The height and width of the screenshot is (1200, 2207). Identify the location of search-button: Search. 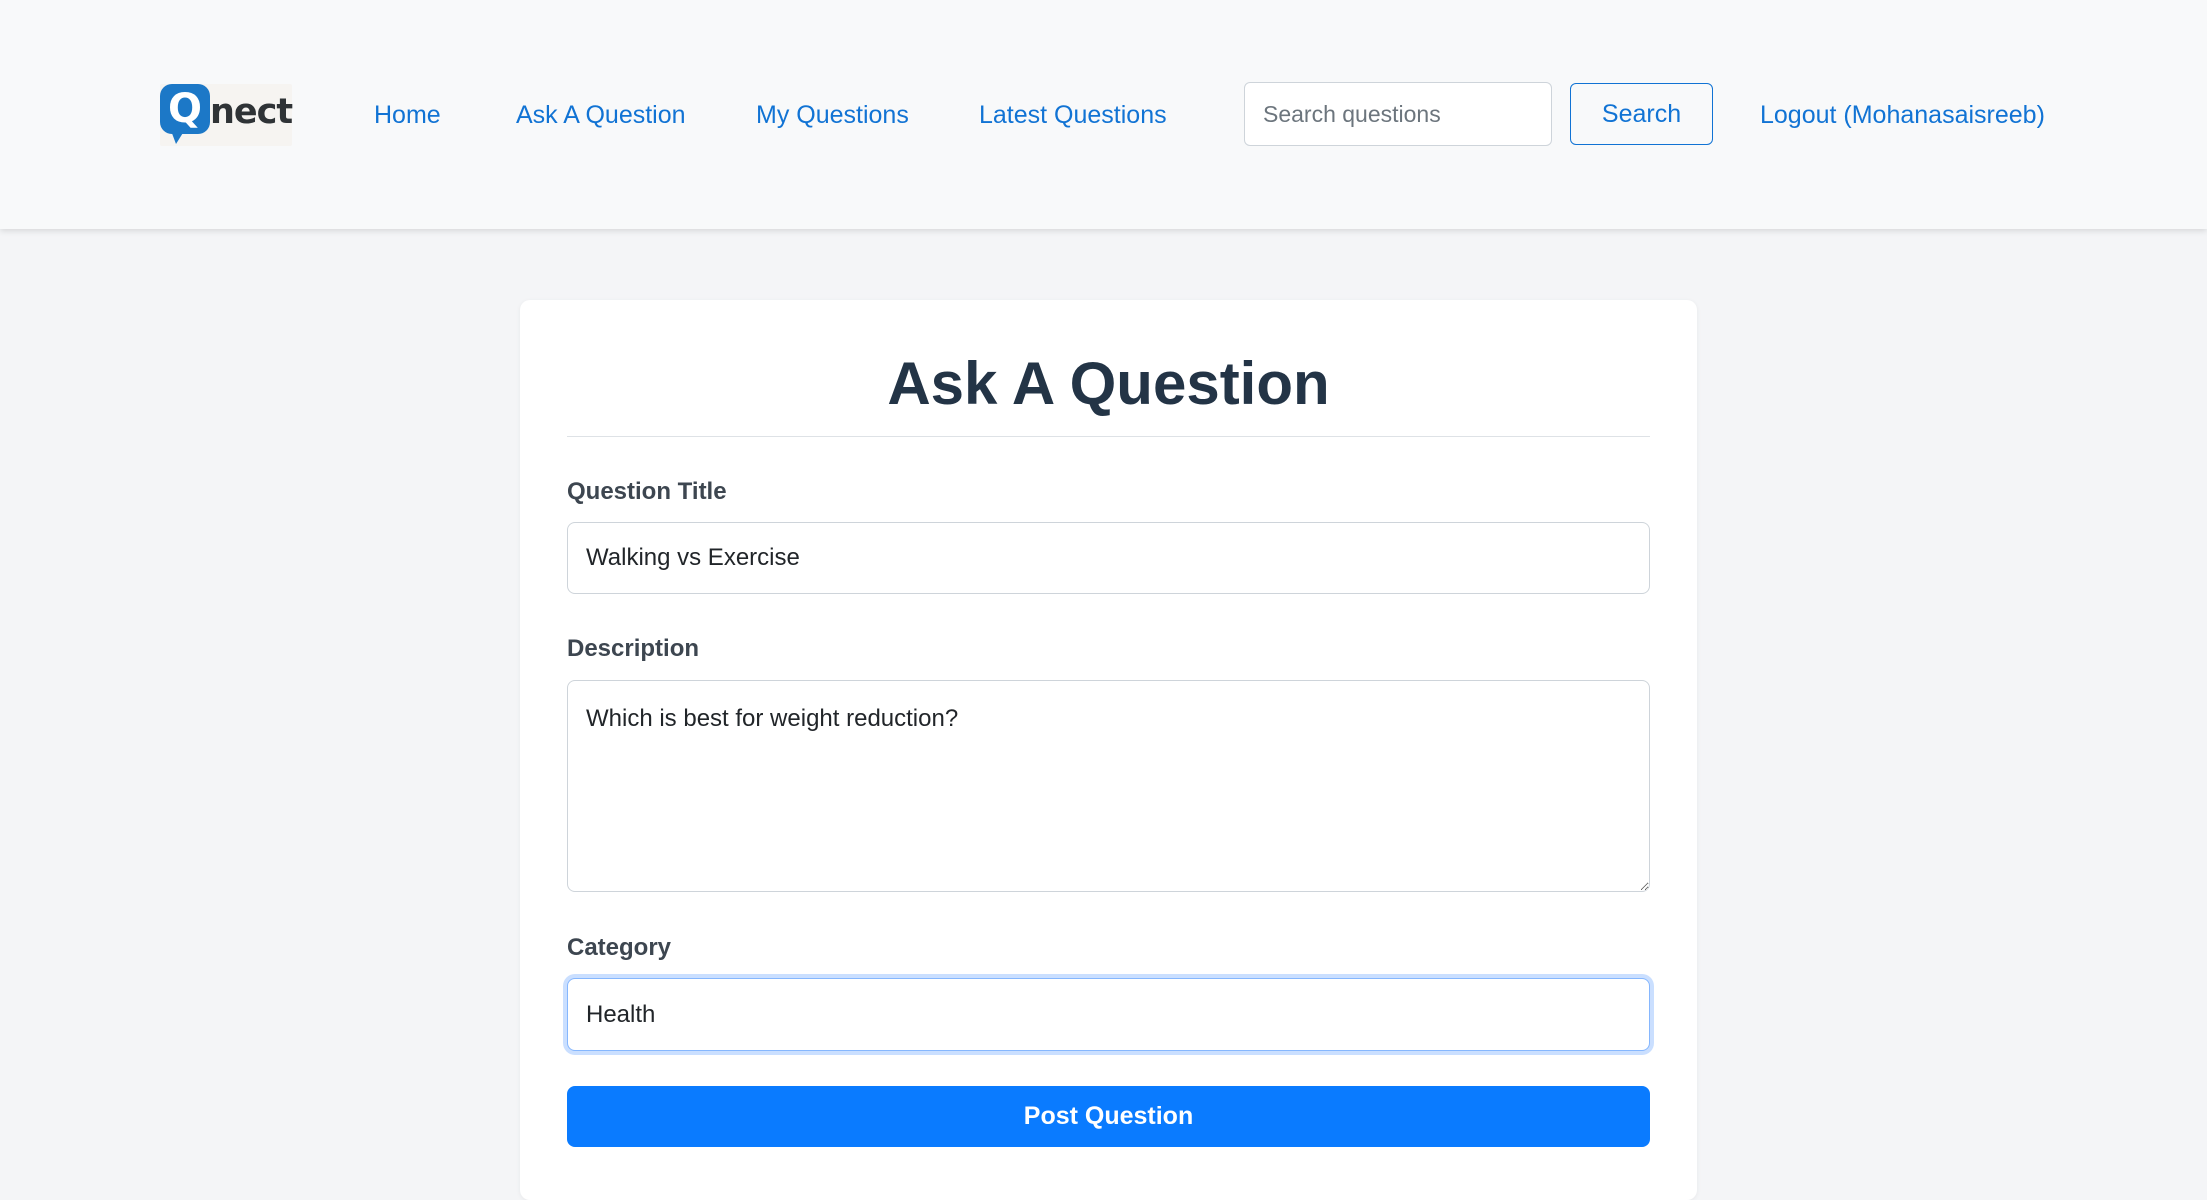
(1641, 114).